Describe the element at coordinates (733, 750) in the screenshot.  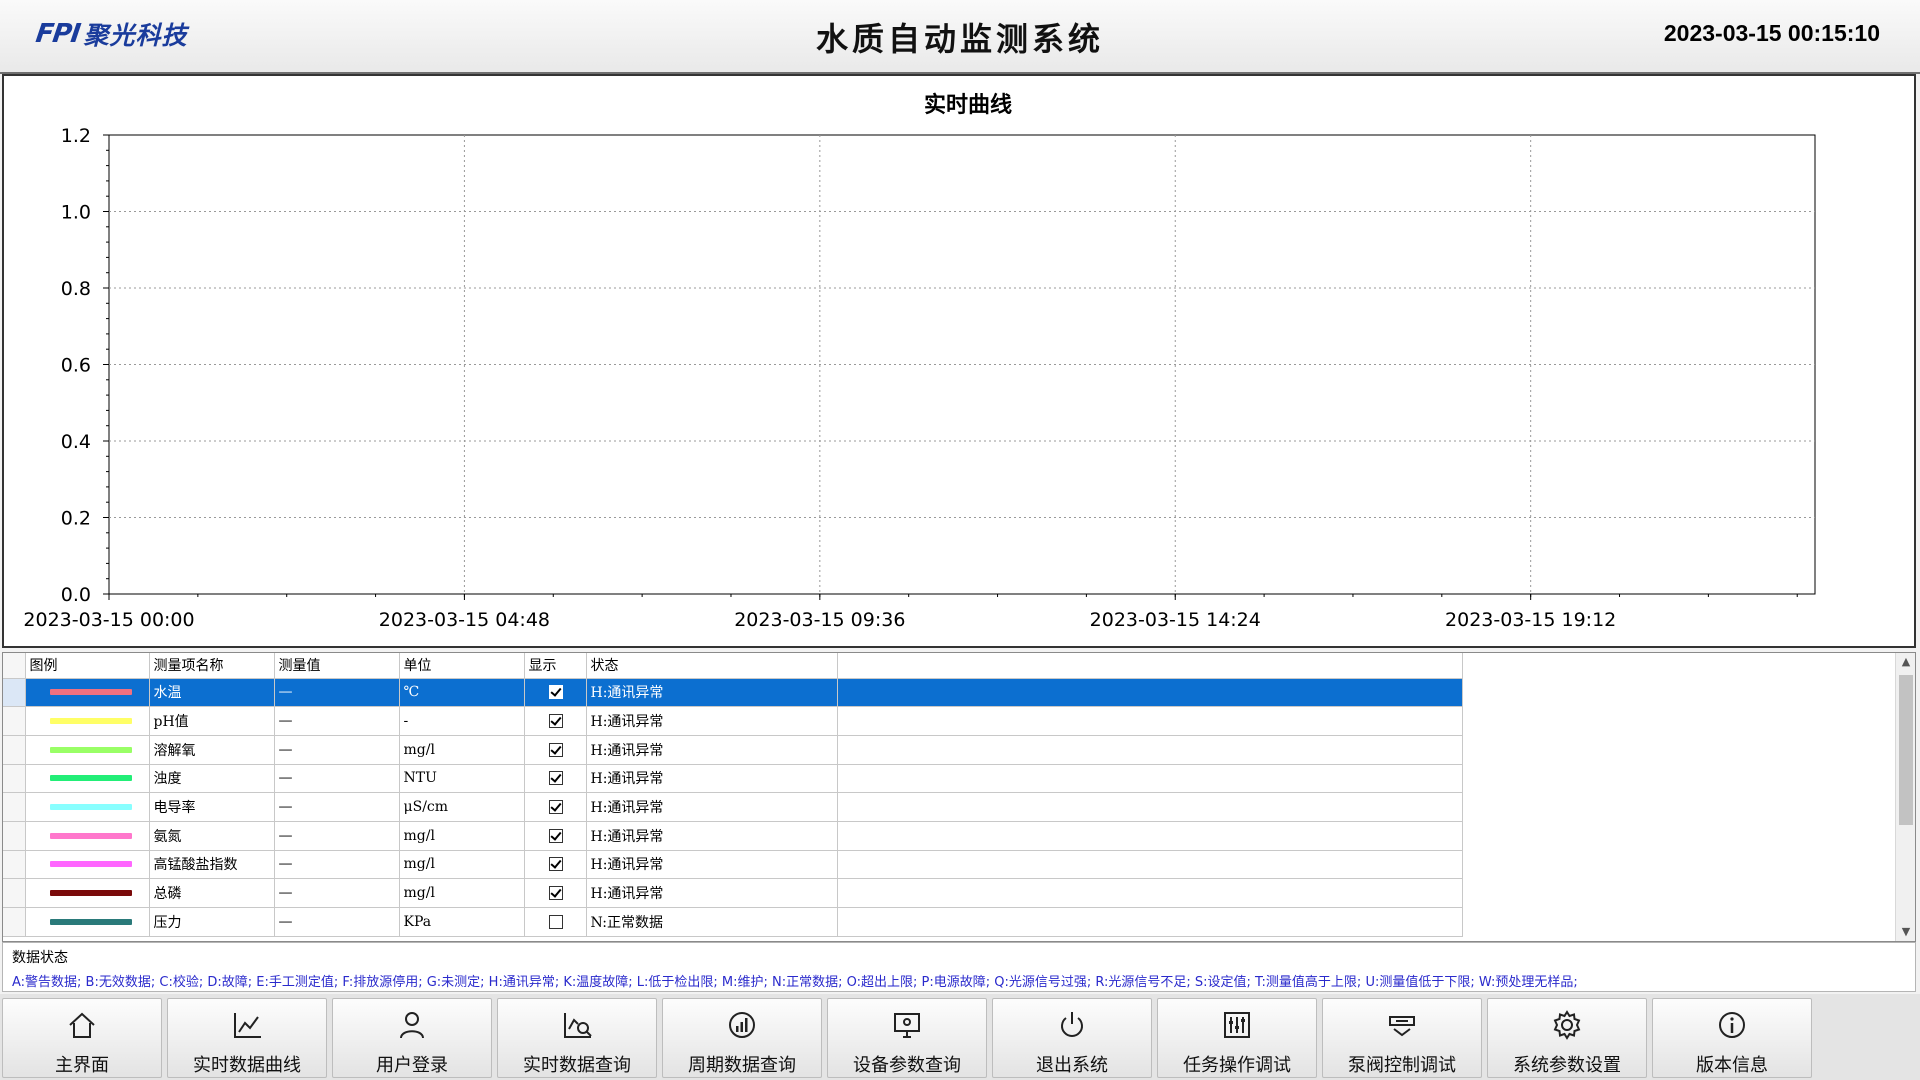
I see `table-row: 溶解氧 — mg/l H:通讯异常` at that location.